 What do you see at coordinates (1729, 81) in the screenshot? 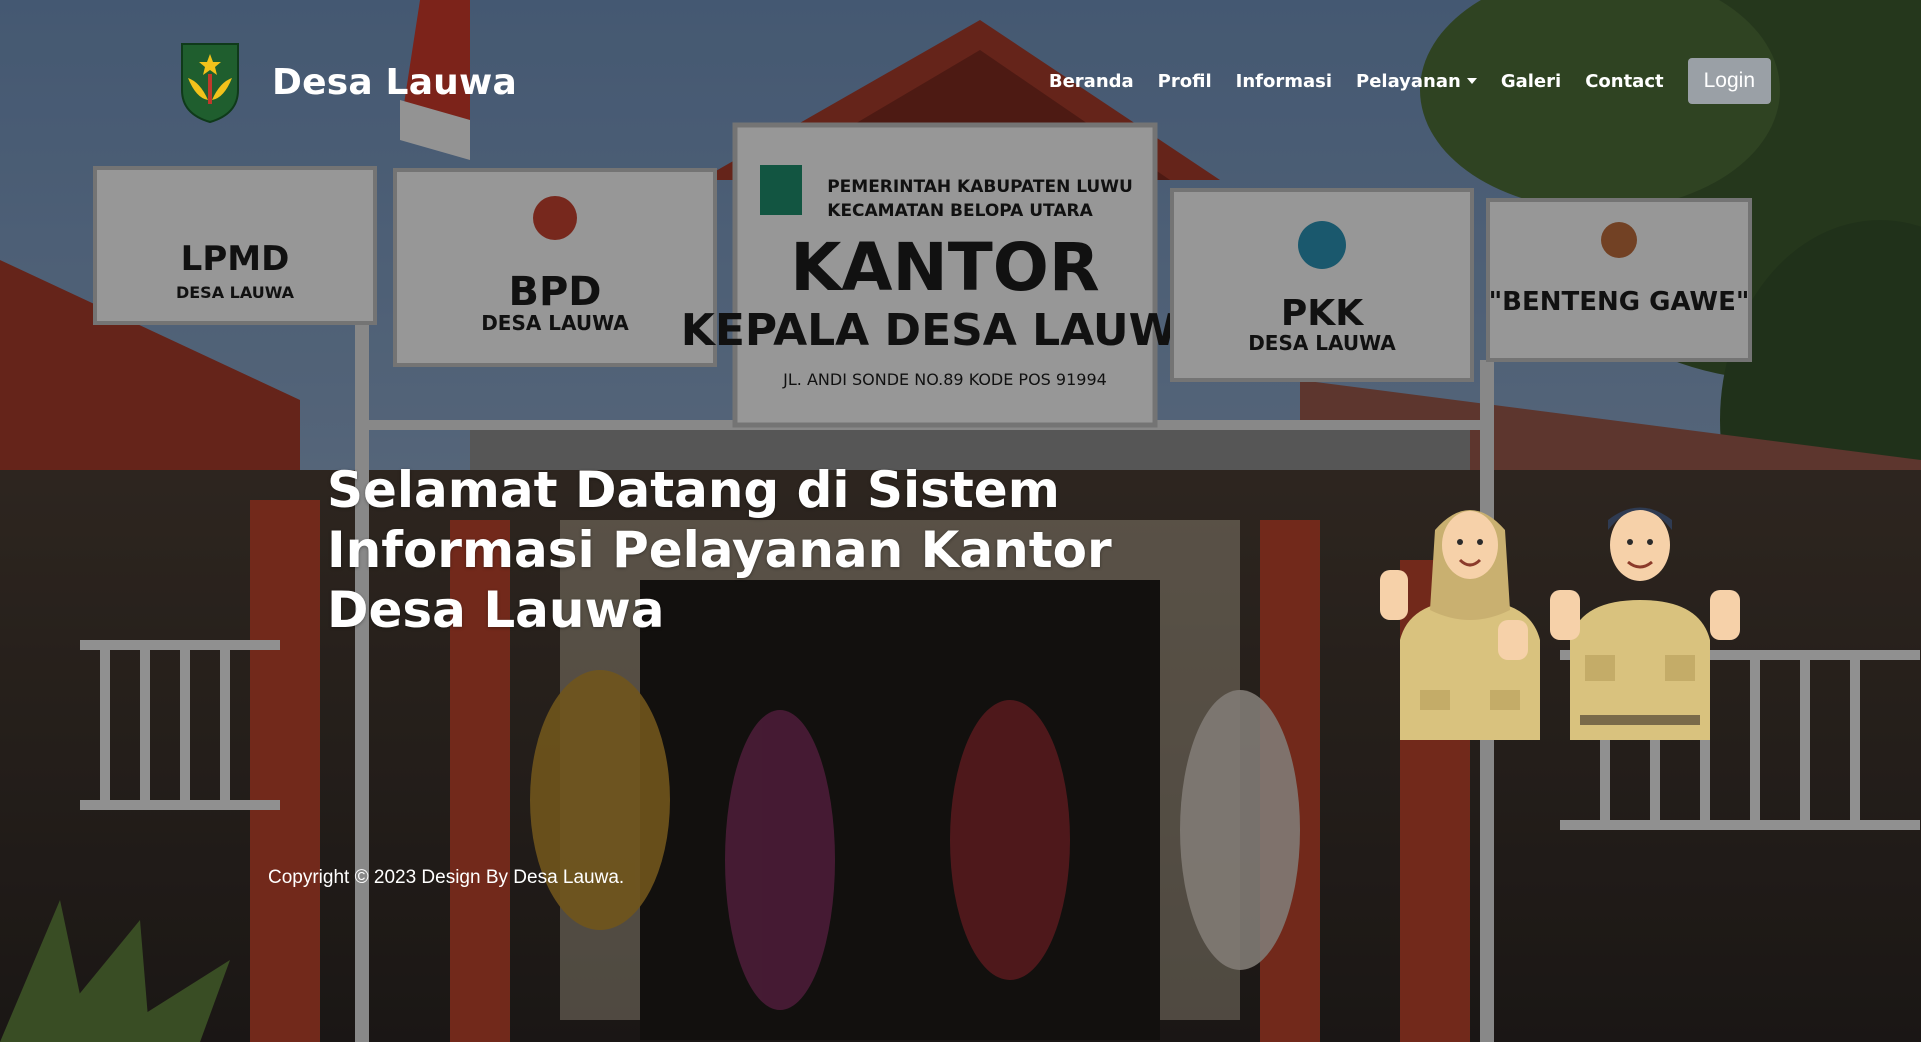
I see `login-button: Login` at bounding box center [1729, 81].